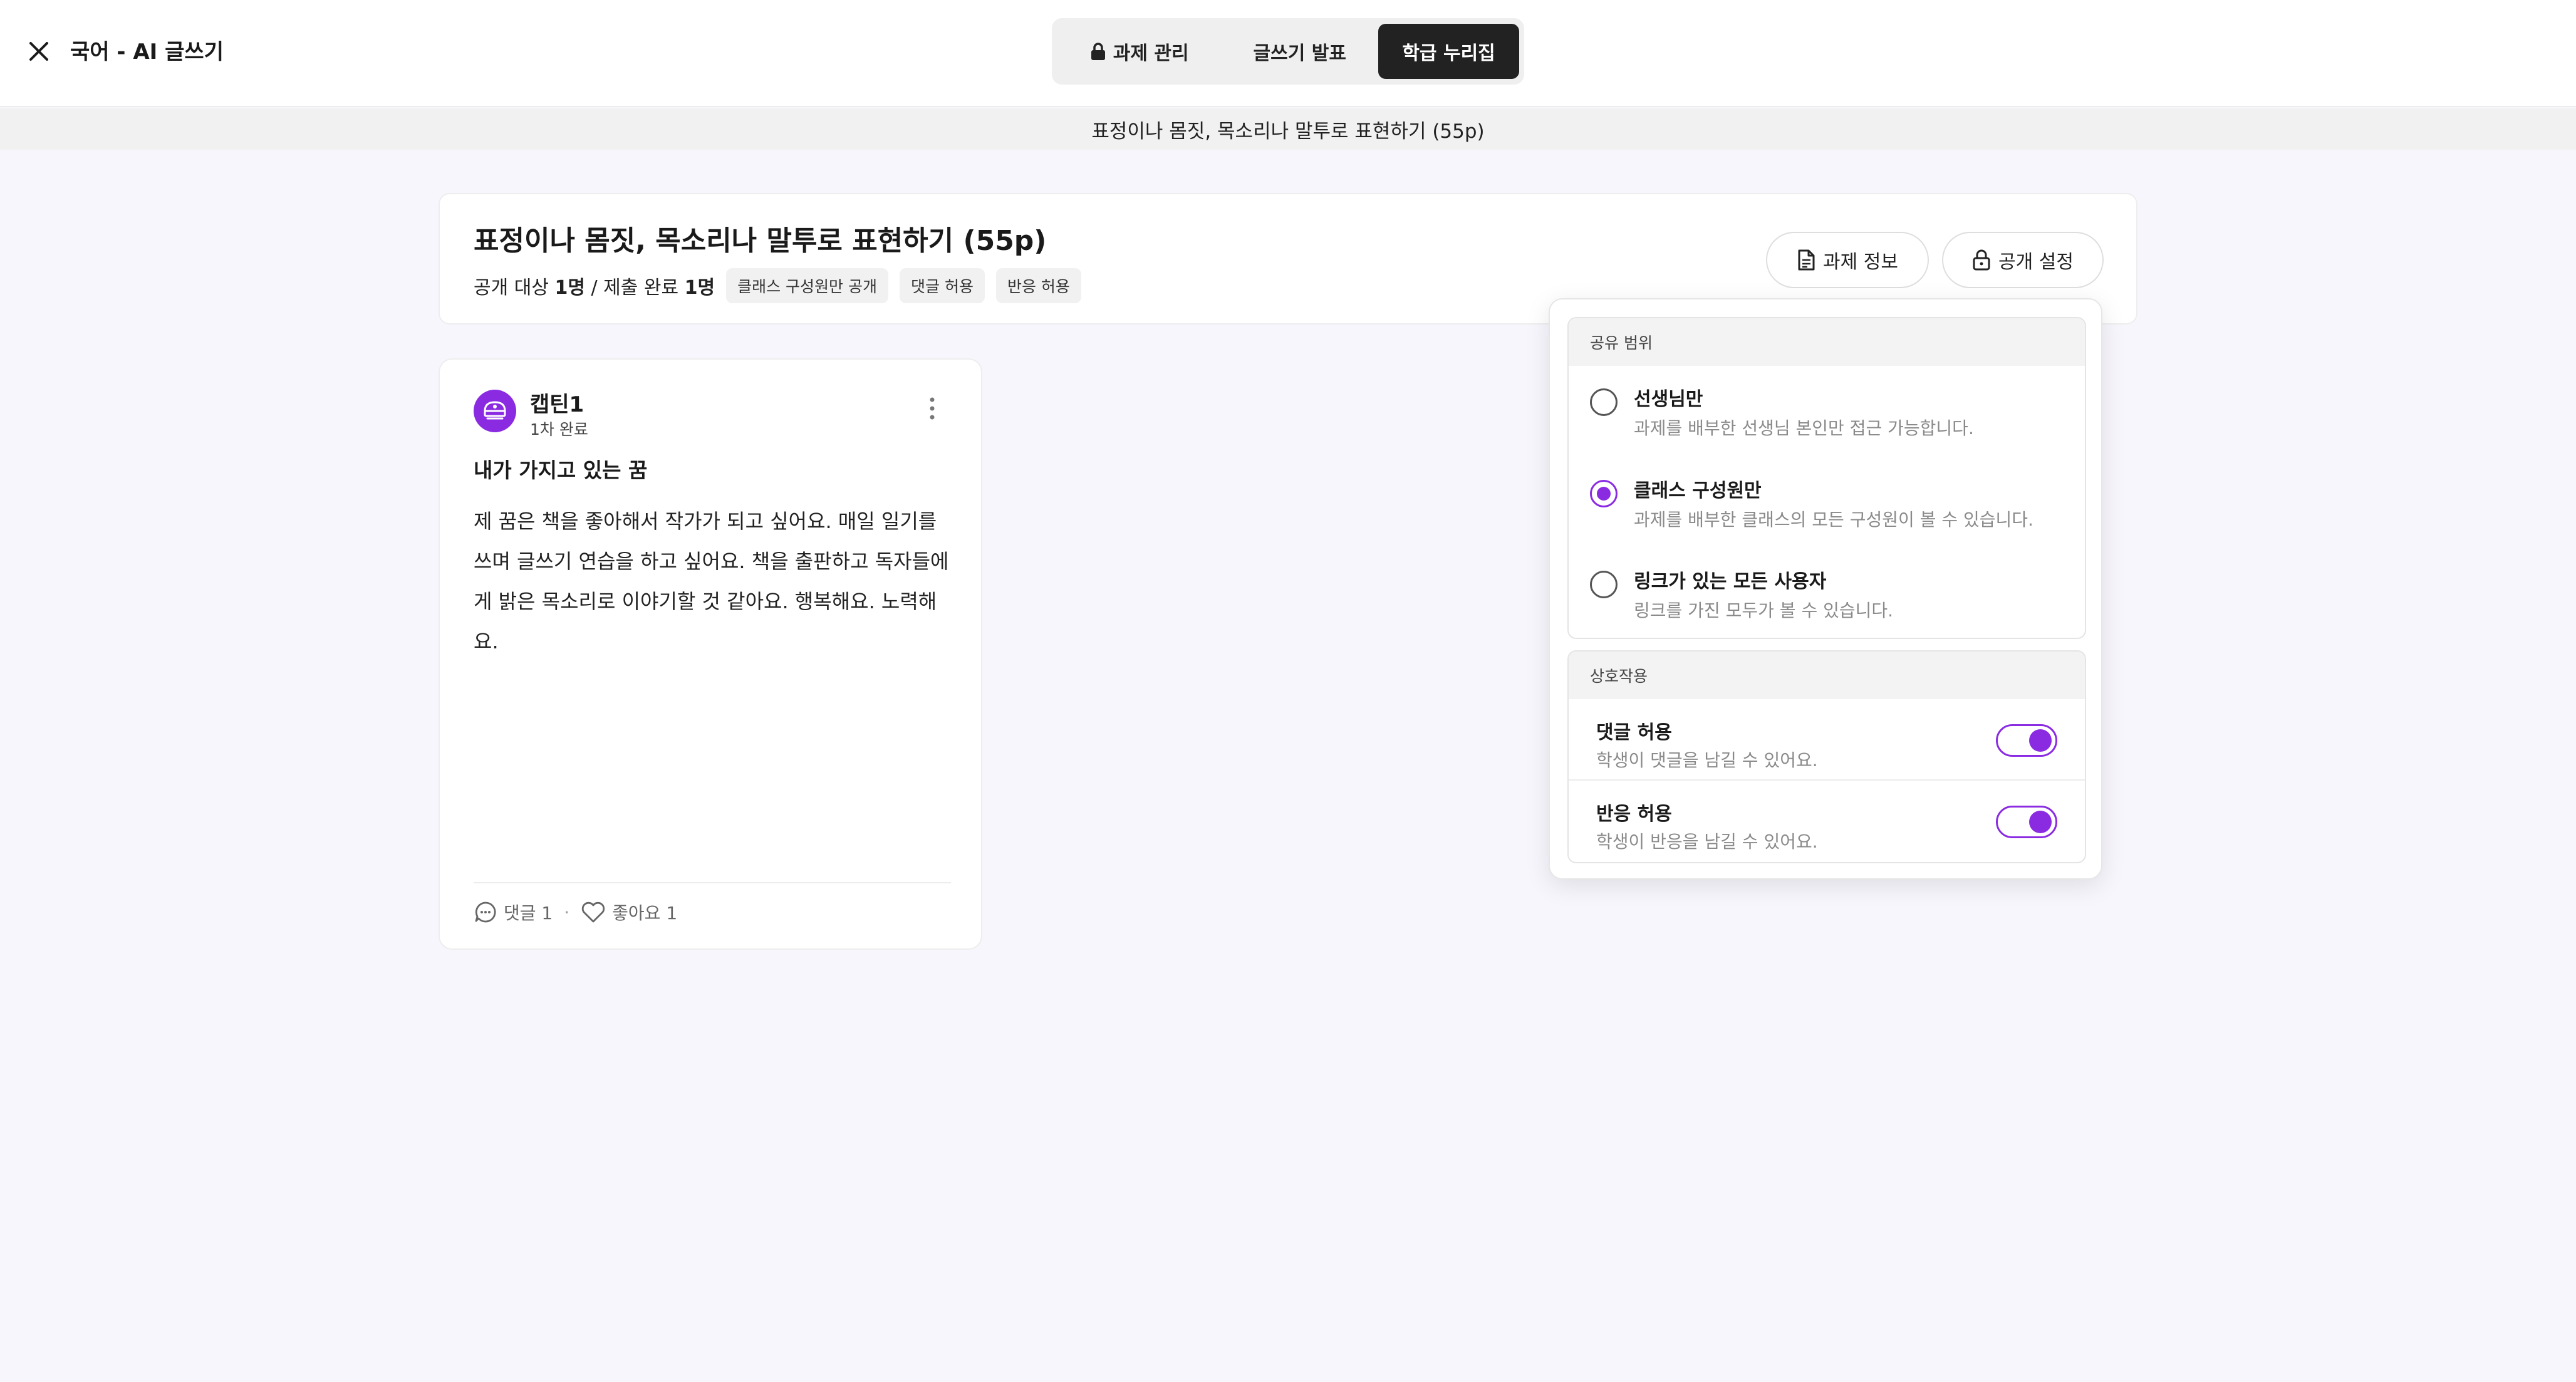 The height and width of the screenshot is (1382, 2576). I want to click on assignment-subheader: 표정이나 몸짓, 목소리나 말투로 표현하기 (55p), so click(1288, 129).